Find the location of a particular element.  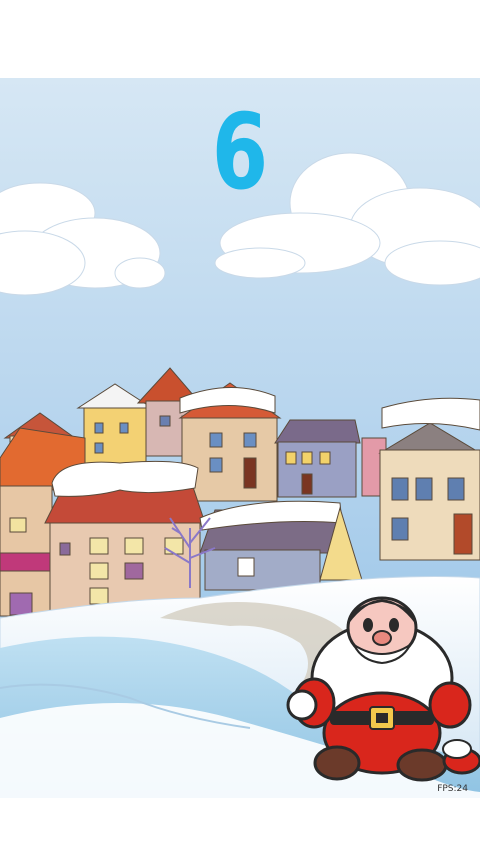

top-letterbox is located at coordinates (240, 39).